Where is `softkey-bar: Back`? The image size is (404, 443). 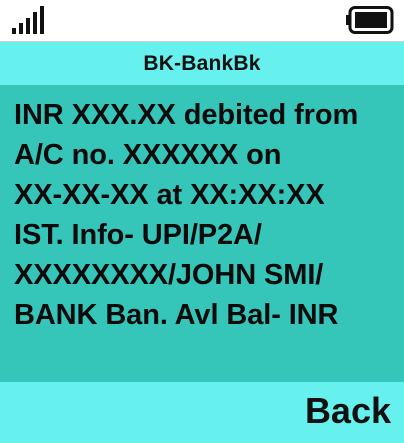
softkey-bar: Back is located at coordinates (202, 412).